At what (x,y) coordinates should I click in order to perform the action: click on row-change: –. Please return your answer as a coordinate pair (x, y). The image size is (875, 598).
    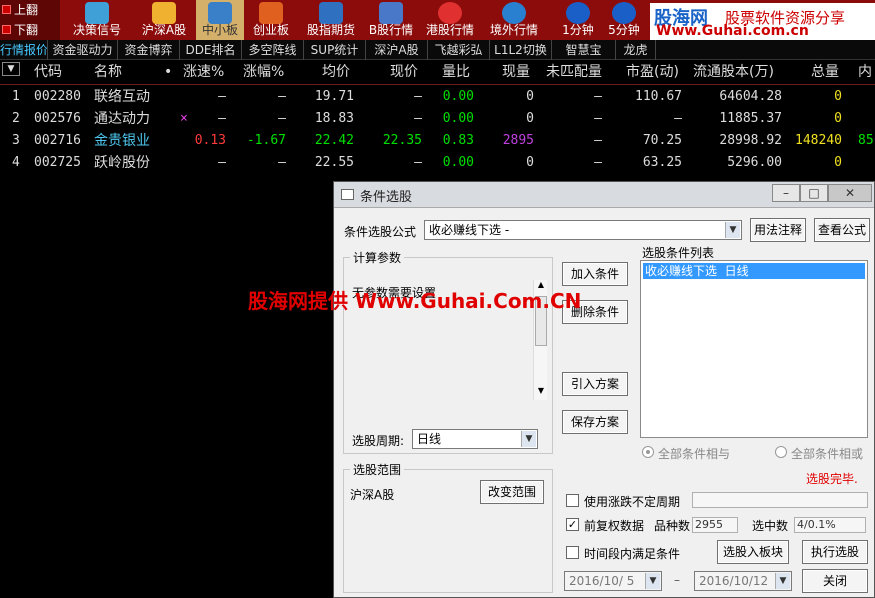
    Looking at the image, I should click on (282, 96).